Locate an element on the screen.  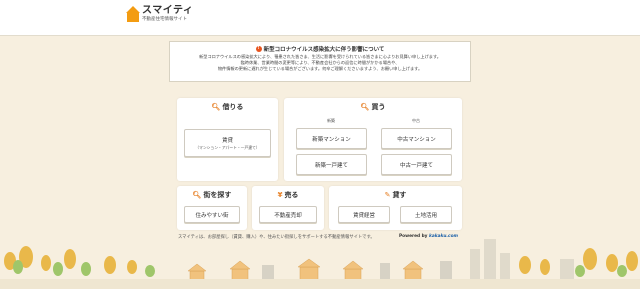
rent-title: 借りる is located at coordinates (233, 107).